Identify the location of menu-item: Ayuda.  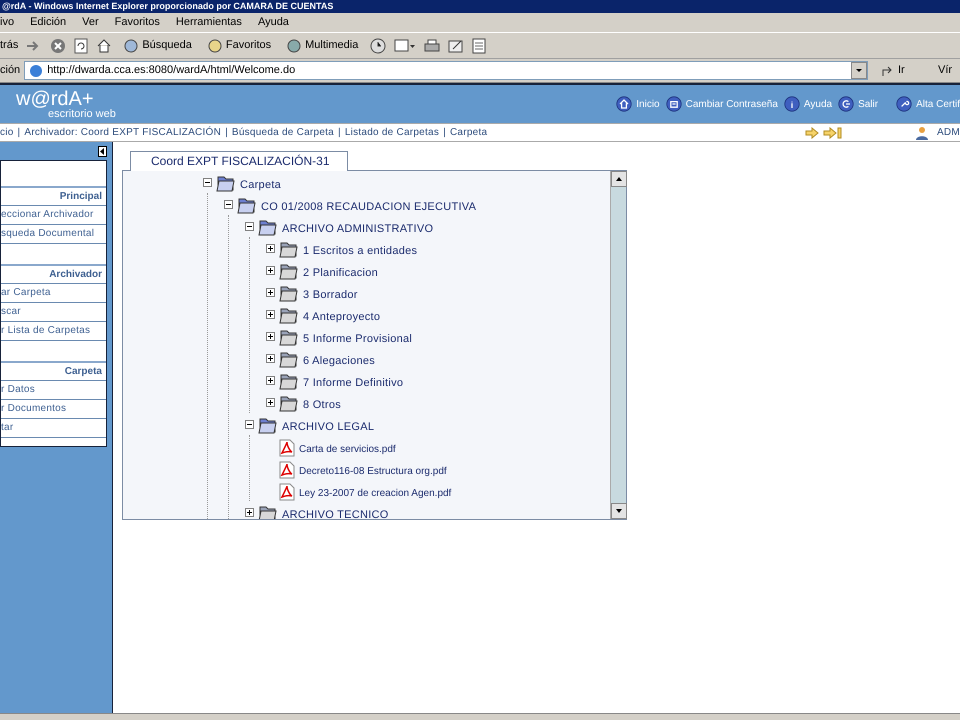
(273, 22).